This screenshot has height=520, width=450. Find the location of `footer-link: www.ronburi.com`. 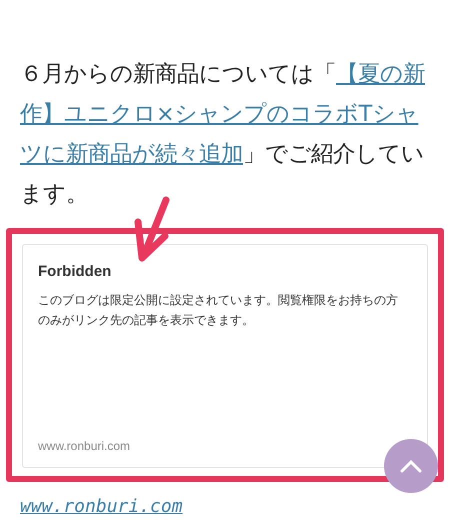

footer-link: www.ronburi.com is located at coordinates (101, 506).